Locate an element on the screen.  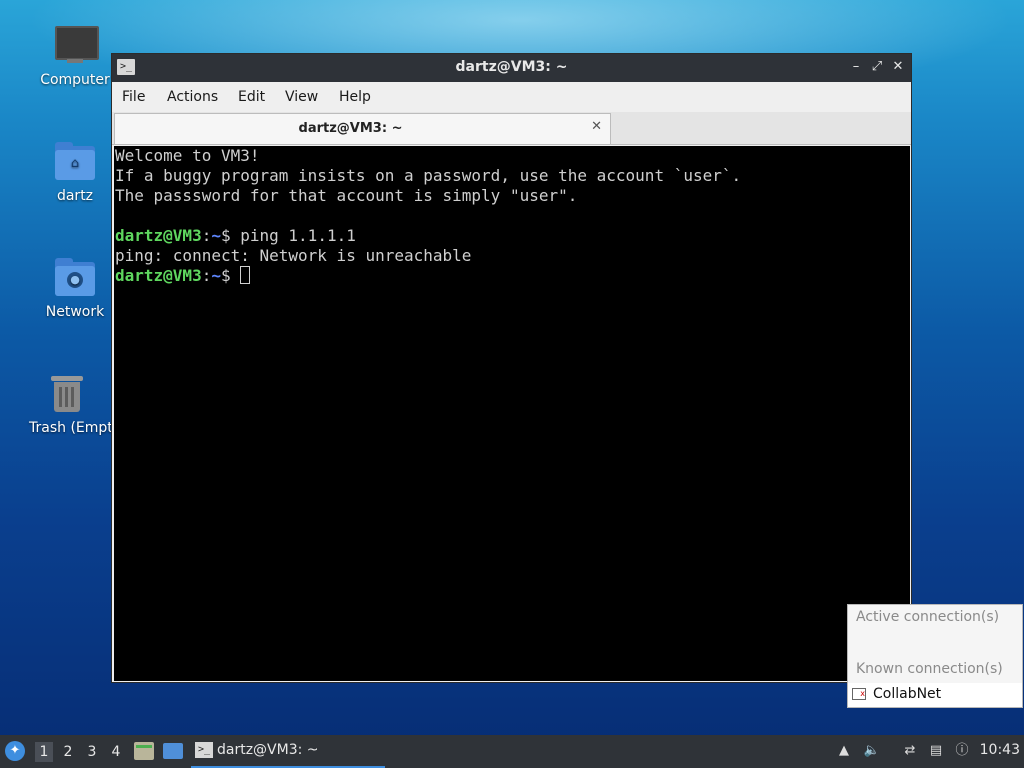
terminal-line: ping: connect: Network is unreachable is located at coordinates (293, 255).